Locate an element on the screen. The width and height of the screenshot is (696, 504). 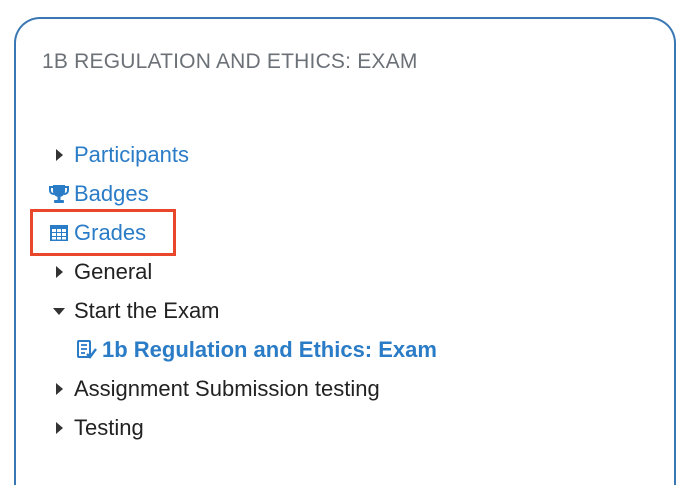
nav-item-assignment: Assignment Submission testing is located at coordinates (213, 389).